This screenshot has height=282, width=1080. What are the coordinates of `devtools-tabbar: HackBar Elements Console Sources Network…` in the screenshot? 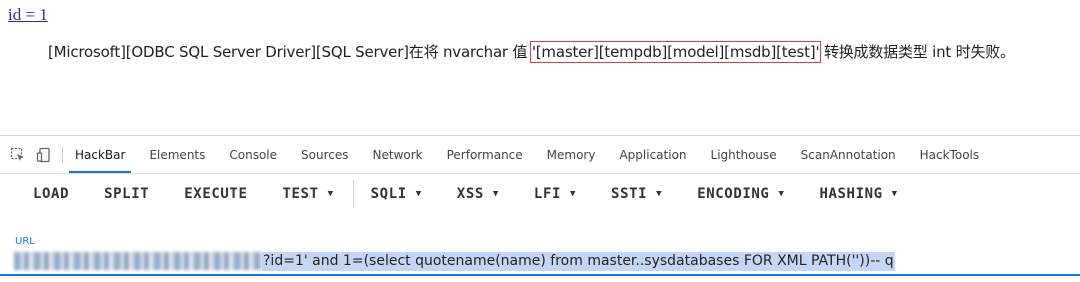 It's located at (540, 155).